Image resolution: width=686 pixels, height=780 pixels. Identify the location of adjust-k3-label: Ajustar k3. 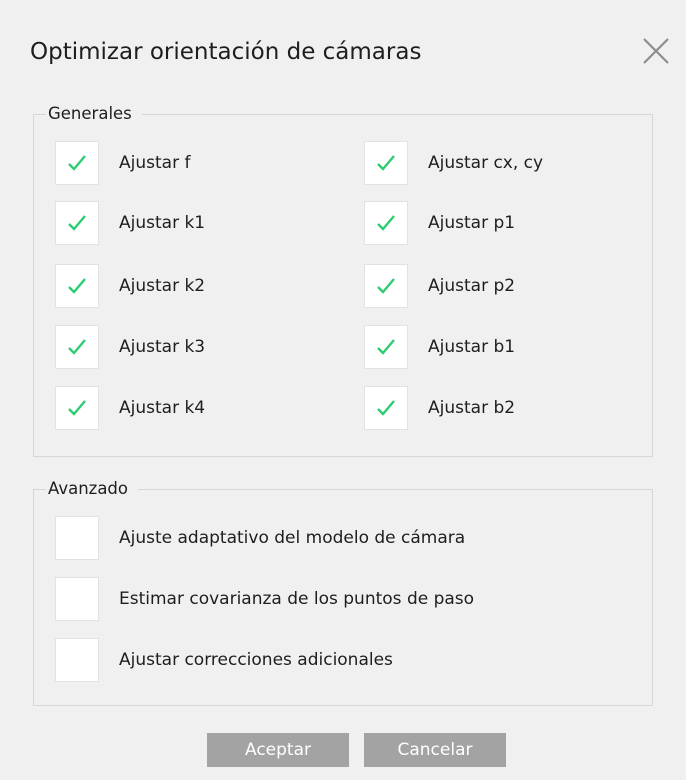
(162, 347).